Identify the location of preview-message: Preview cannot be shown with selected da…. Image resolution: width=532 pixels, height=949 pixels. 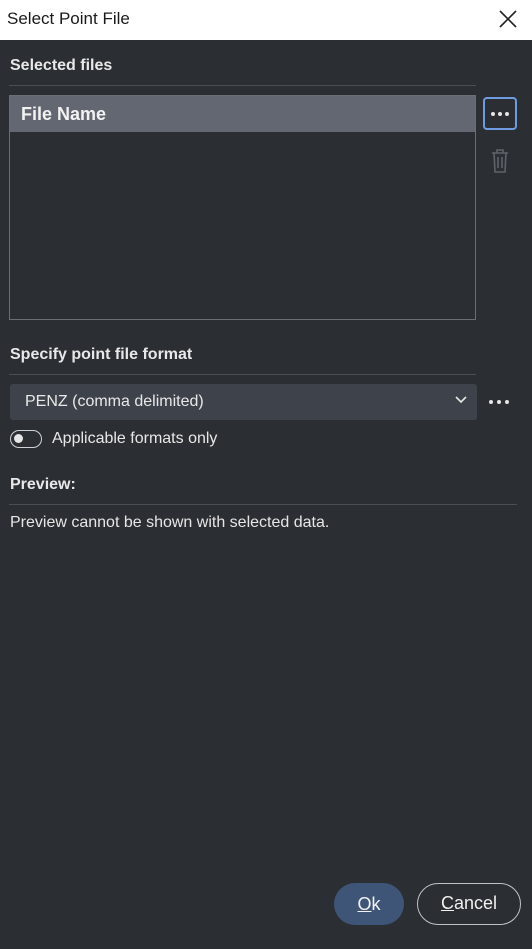
(170, 522).